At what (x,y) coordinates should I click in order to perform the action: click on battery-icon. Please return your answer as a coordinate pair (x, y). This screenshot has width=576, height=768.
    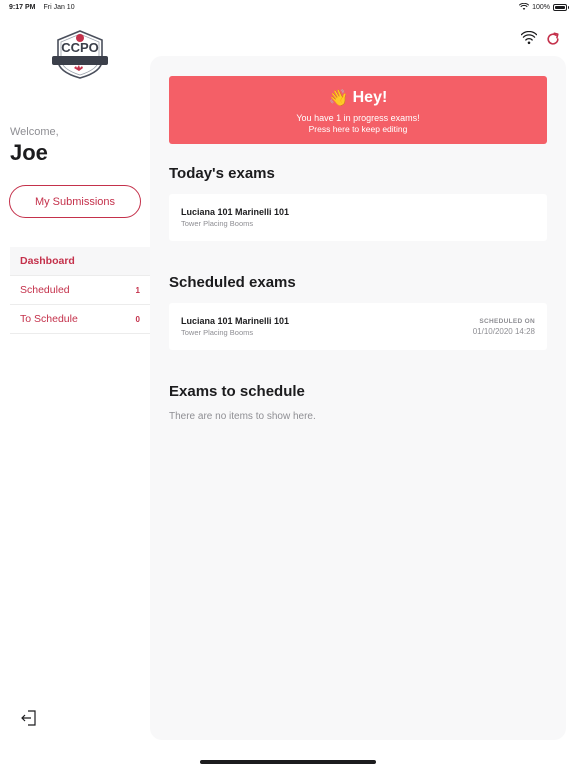
    Looking at the image, I should click on (561, 7).